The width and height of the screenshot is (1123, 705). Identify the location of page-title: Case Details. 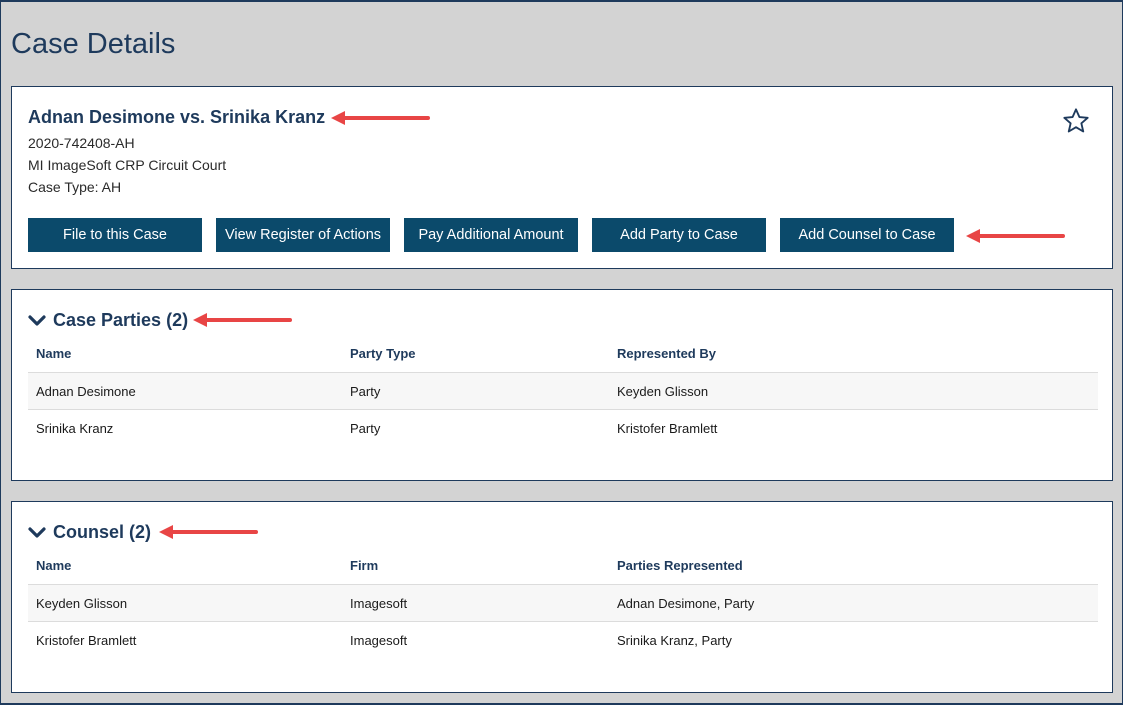
(93, 44).